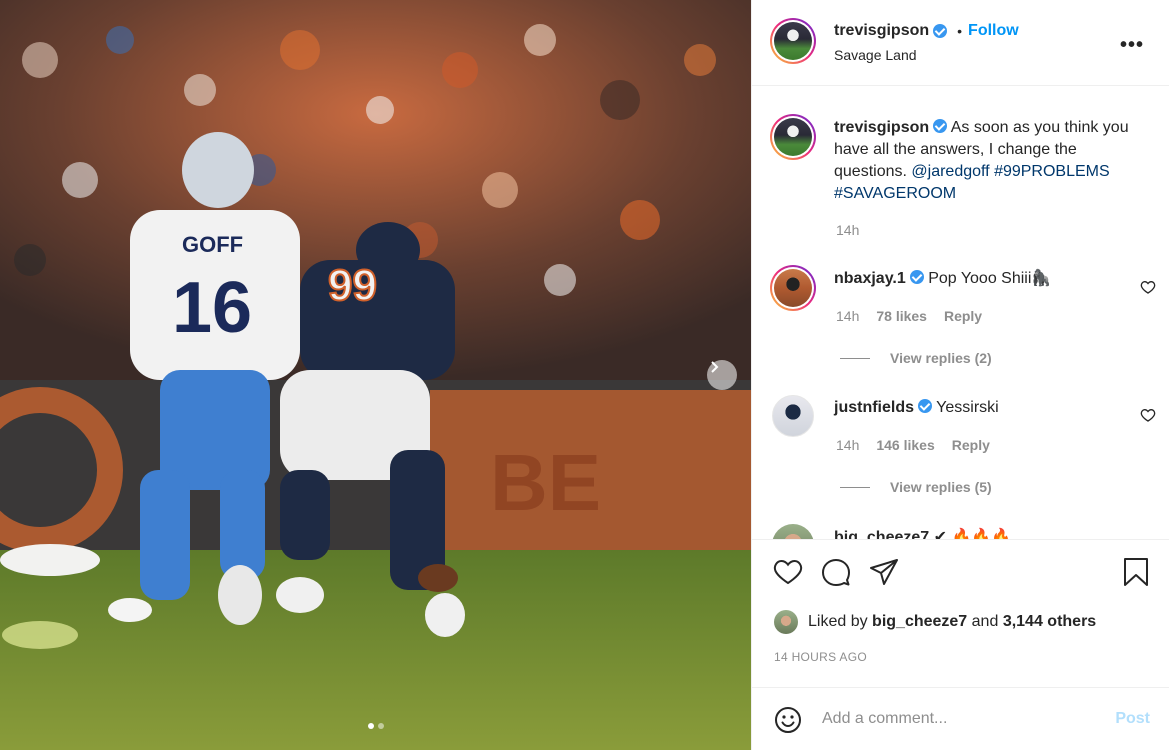 The image size is (1169, 750). Describe the element at coordinates (895, 193) in the screenshot. I see `caption-hashtag-savageroom: #SAVAGEROOM` at that location.